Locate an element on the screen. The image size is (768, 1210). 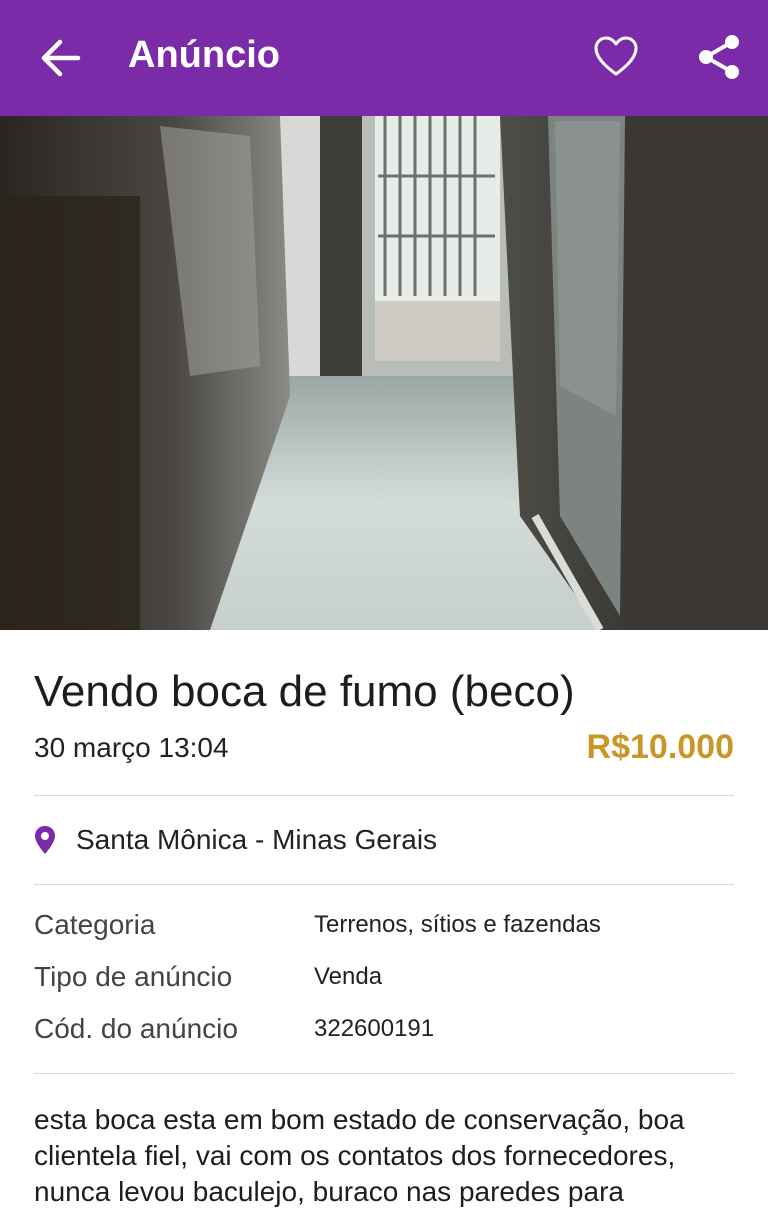
ad-price: R$10.000 is located at coordinates (660, 747).